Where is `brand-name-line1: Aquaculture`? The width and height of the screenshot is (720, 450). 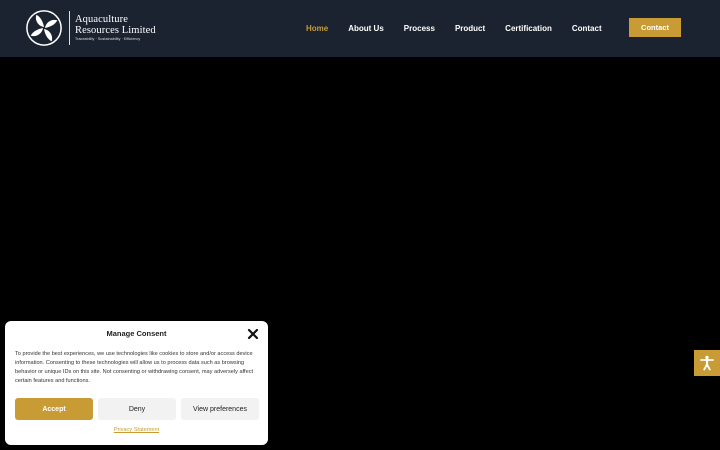
brand-name-line1: Aquaculture is located at coordinates (101, 19).